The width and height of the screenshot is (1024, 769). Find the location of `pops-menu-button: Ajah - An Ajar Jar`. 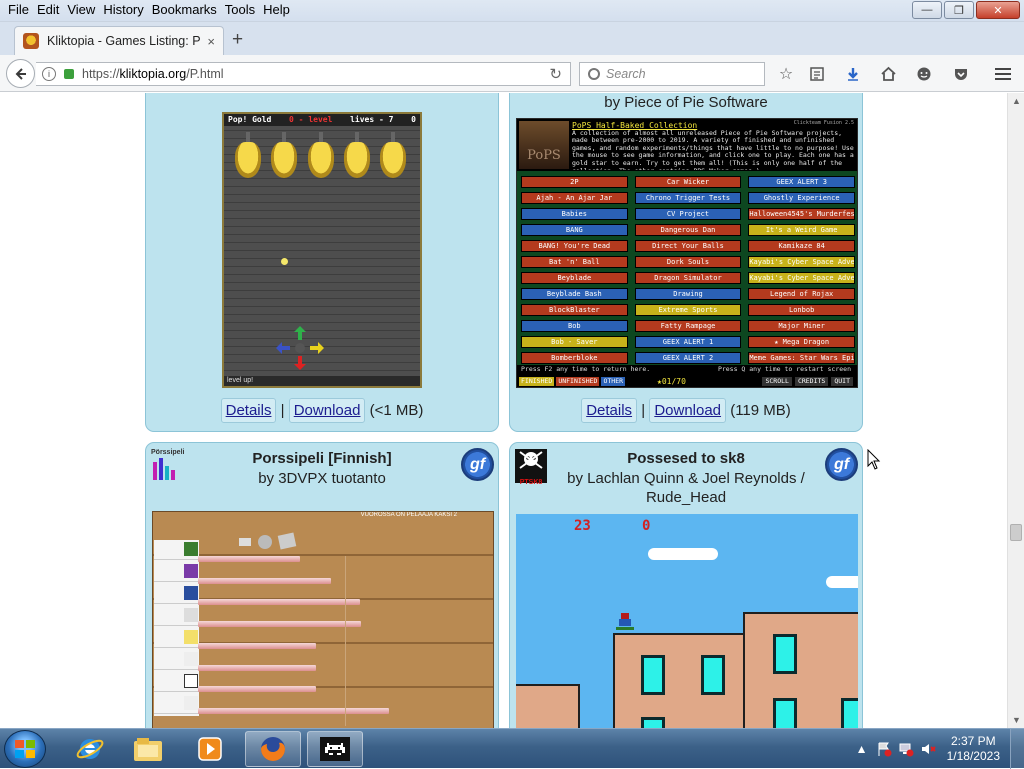

pops-menu-button: Ajah - An Ajar Jar is located at coordinates (574, 198).